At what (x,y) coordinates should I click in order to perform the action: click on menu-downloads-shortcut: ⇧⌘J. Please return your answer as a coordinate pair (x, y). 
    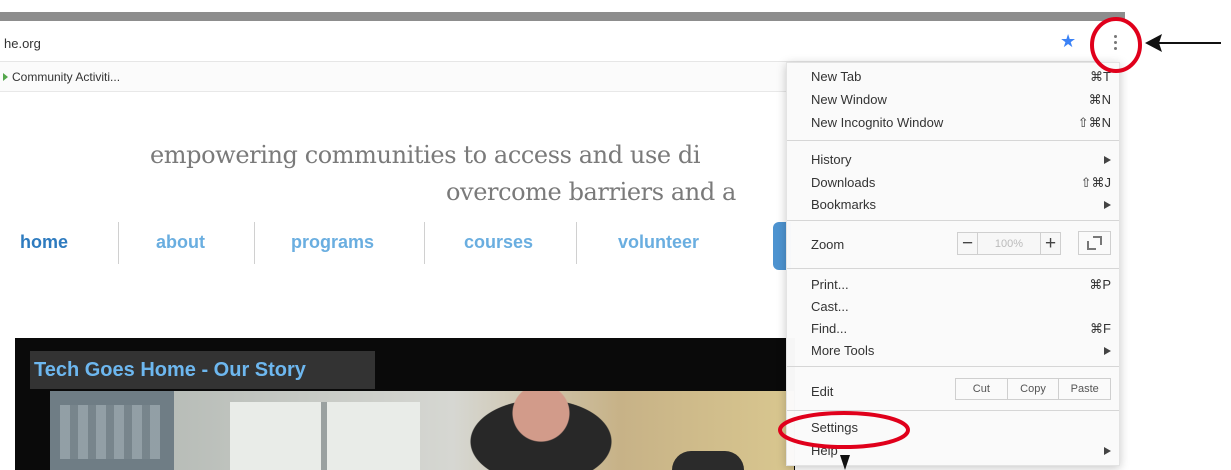
    Looking at the image, I should click on (1095, 182).